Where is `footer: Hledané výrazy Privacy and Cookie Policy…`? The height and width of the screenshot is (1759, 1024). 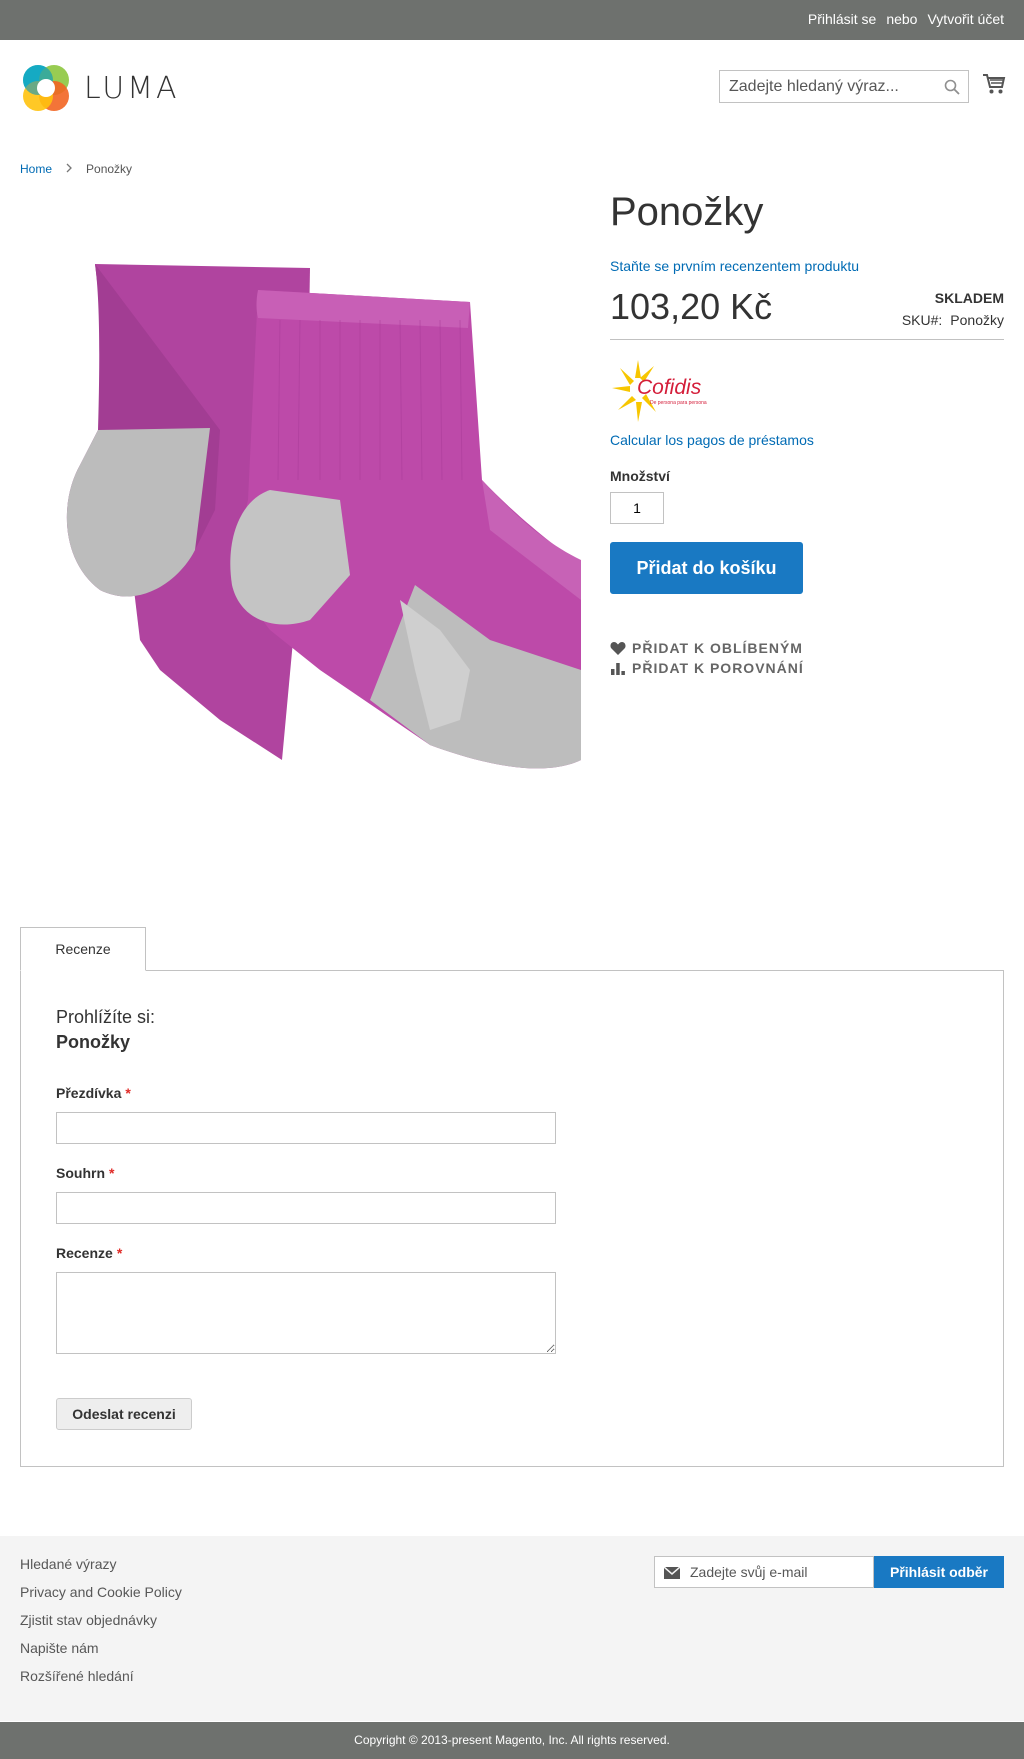
footer: Hledané výrazy Privacy and Cookie Policy… is located at coordinates (512, 1628).